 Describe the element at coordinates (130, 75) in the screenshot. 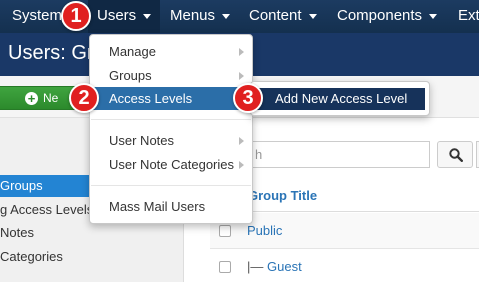

I see `dropdown-item-label: Groups` at that location.